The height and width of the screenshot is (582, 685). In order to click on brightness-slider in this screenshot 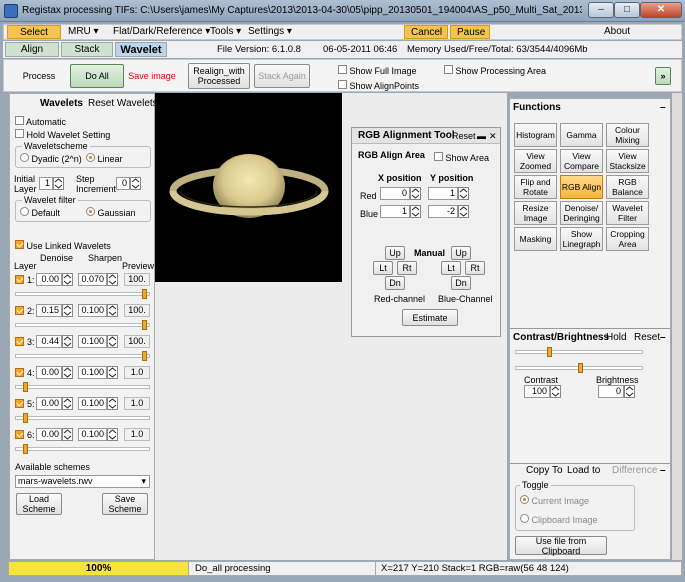, I will do `click(579, 368)`.